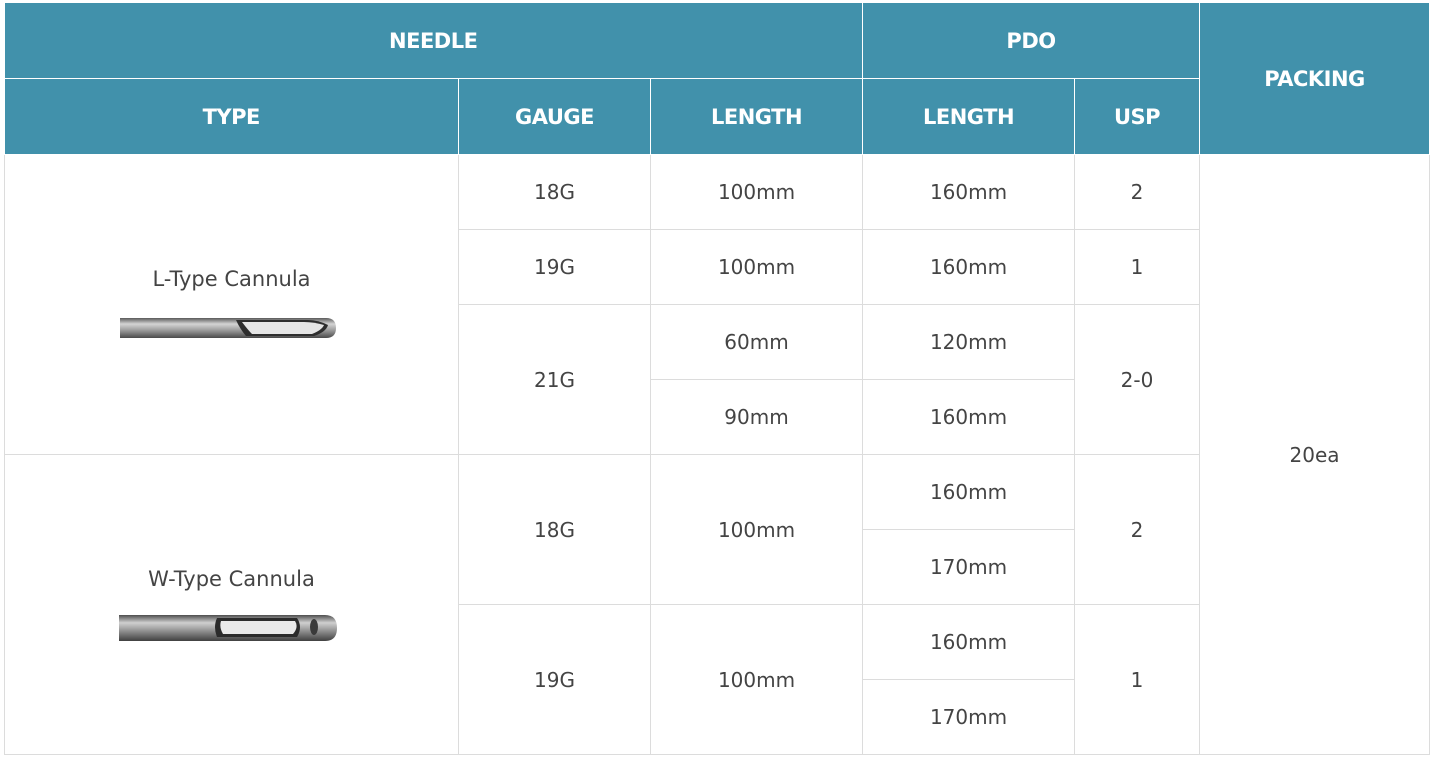 The width and height of the screenshot is (1436, 759). I want to click on gauge-cell: 21G, so click(554, 379).